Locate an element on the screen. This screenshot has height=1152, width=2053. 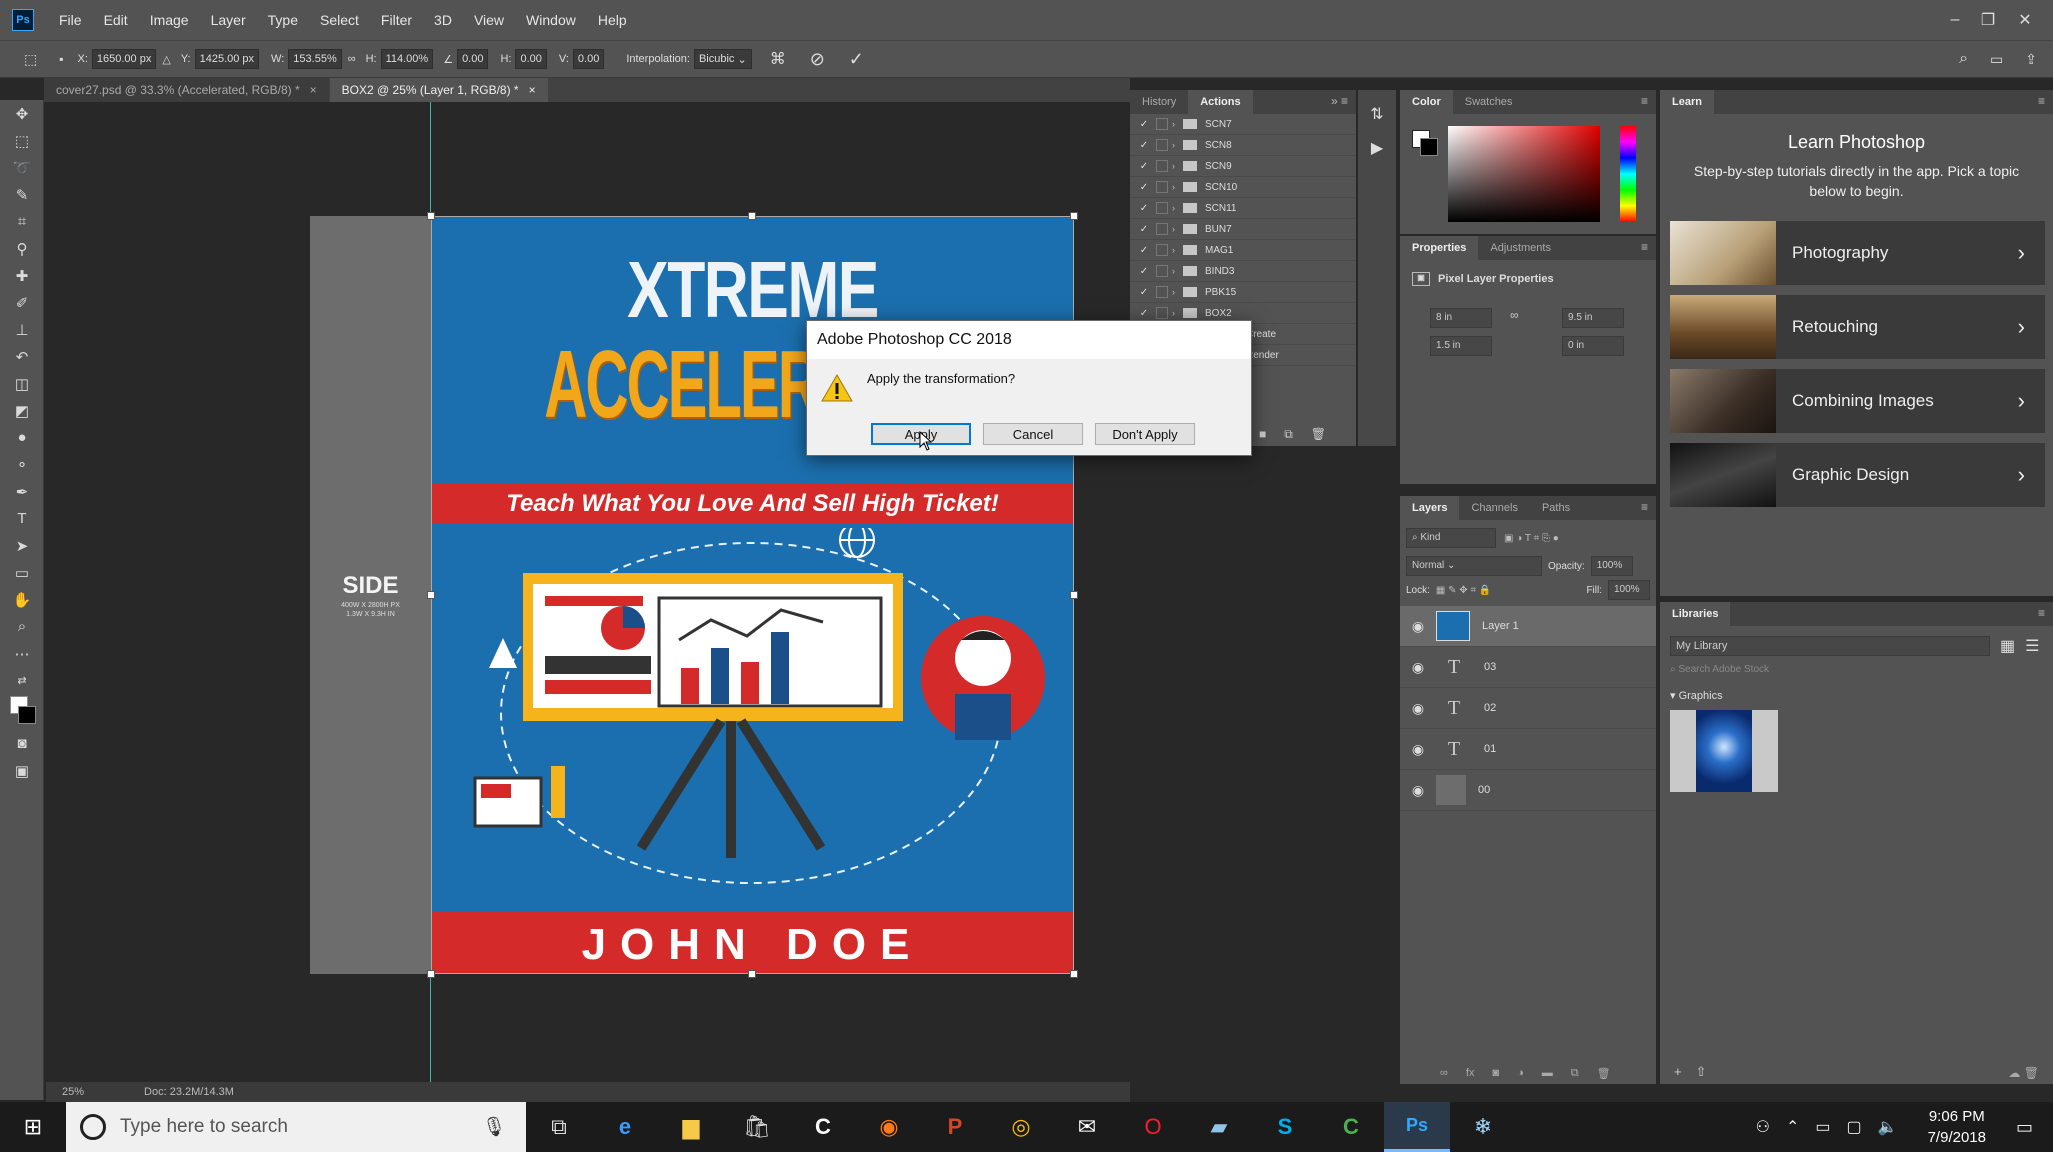
zoom-level: 25% is located at coordinates (73, 1092).